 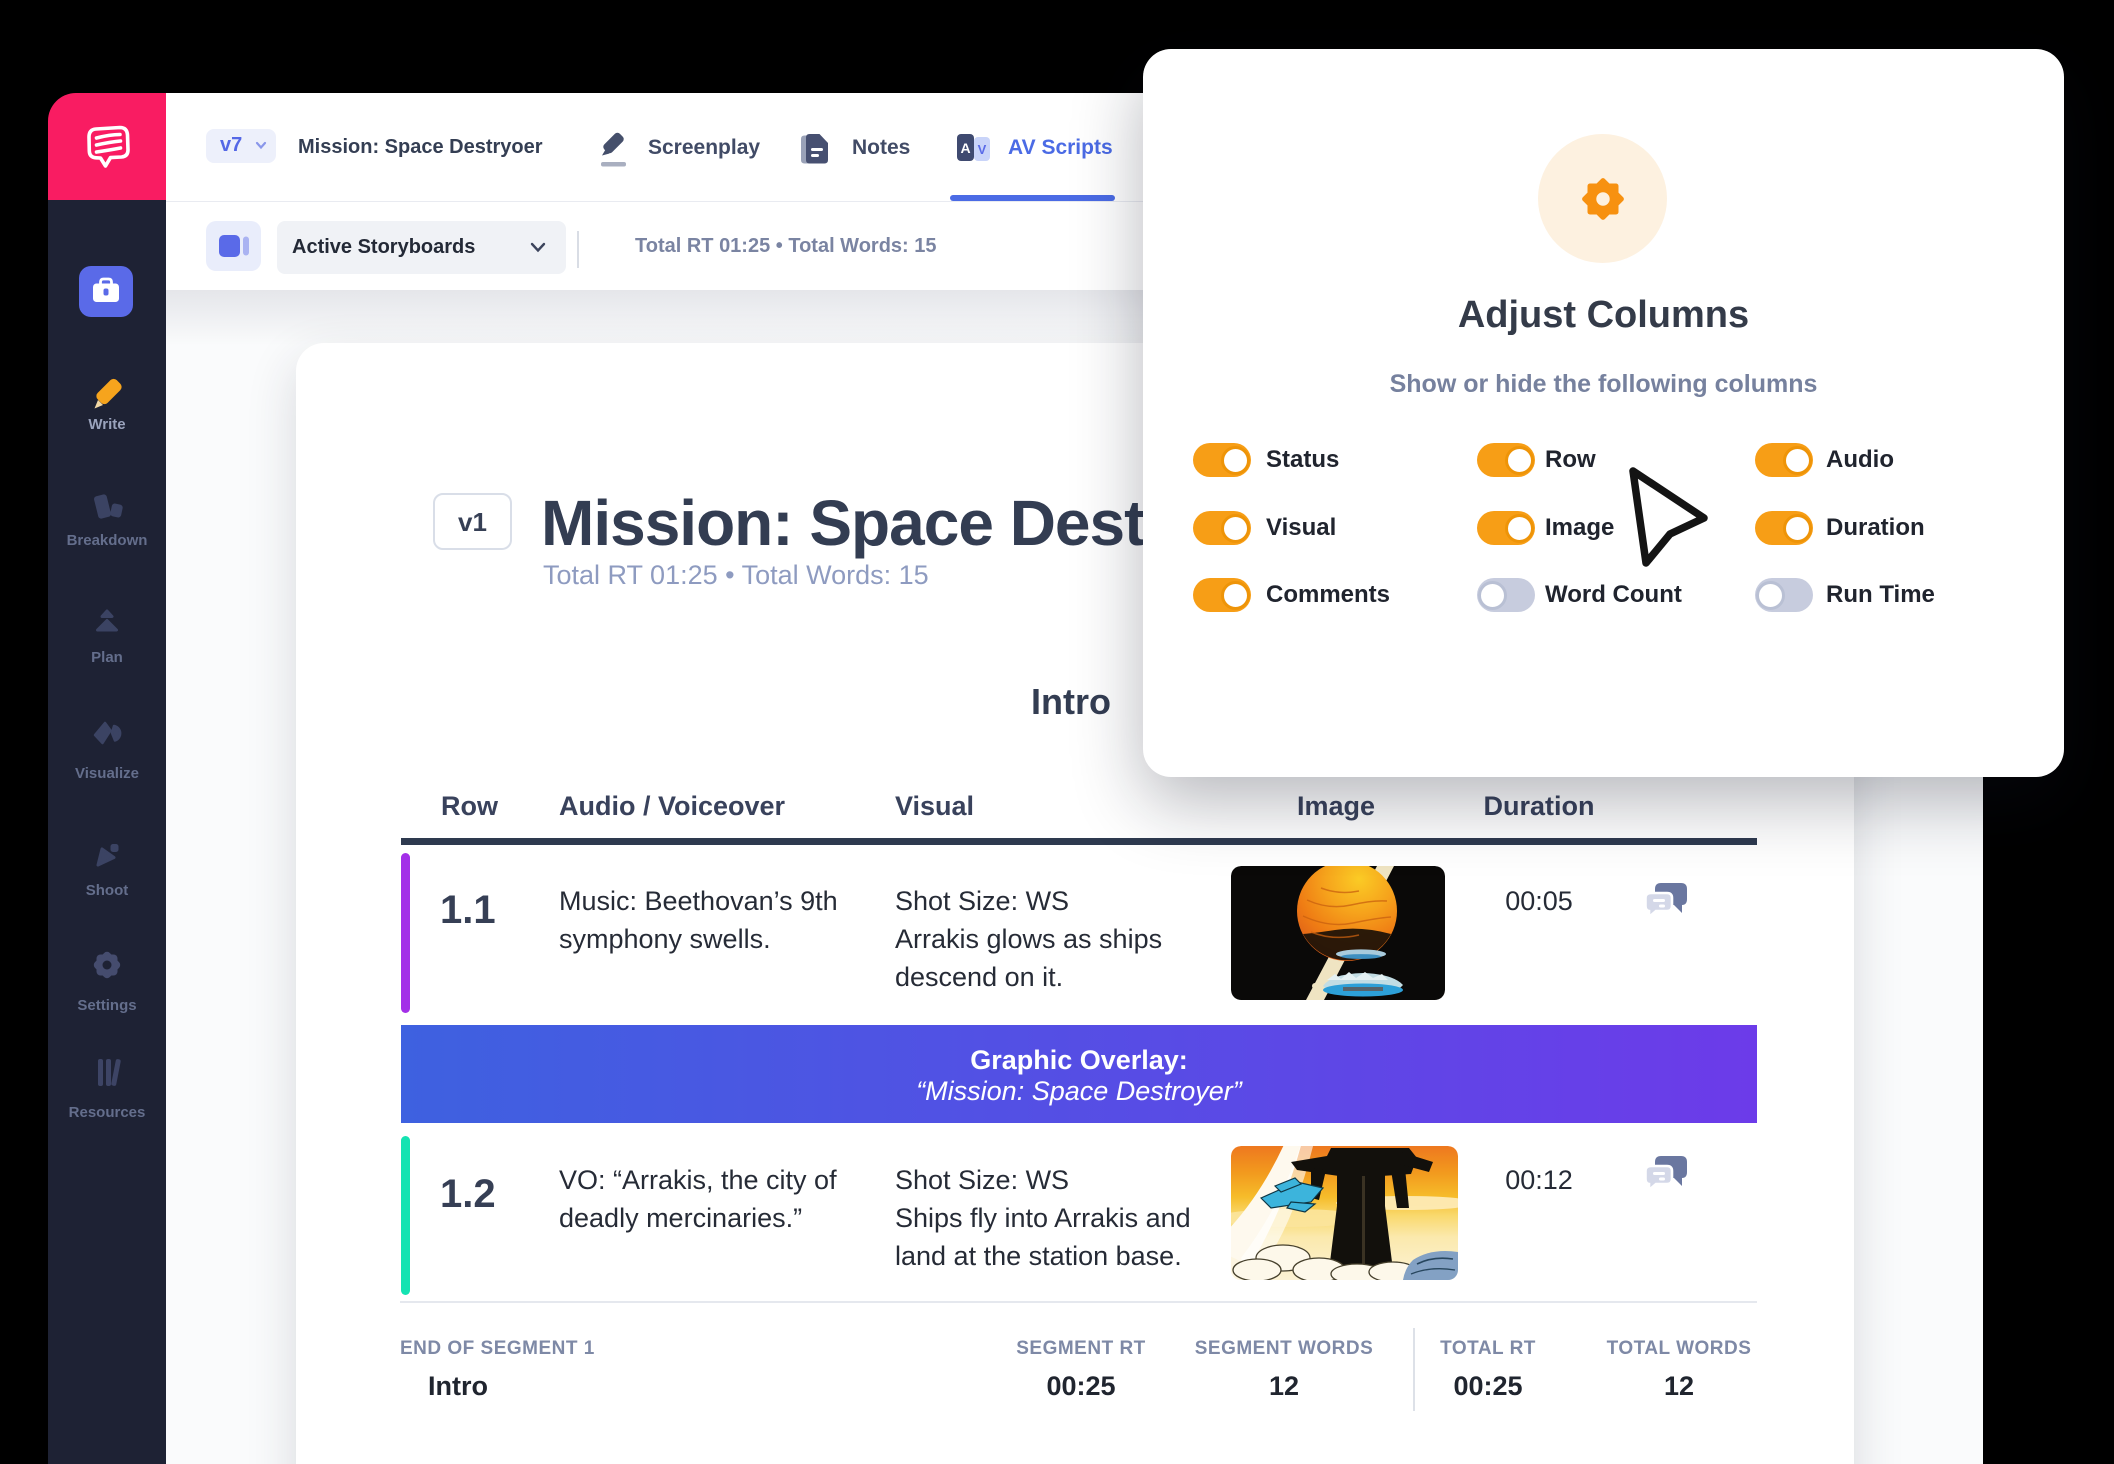 I want to click on svg-text: A, so click(x=965, y=148).